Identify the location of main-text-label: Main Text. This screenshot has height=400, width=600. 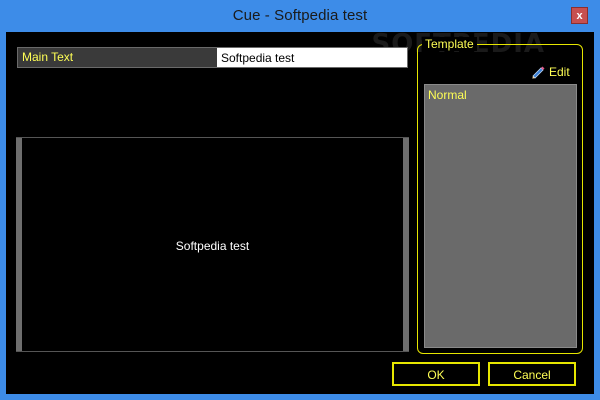
(117, 57).